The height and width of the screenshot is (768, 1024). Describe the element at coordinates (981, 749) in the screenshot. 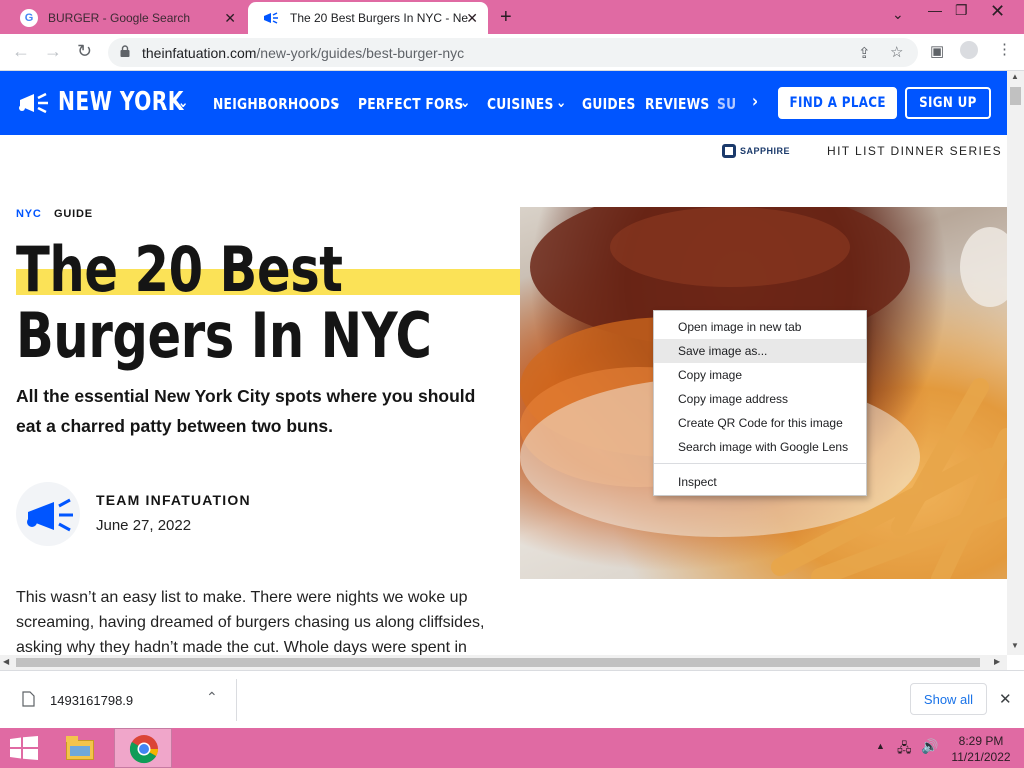

I see `system-clock: 8:29 PM 11/21/2022` at that location.